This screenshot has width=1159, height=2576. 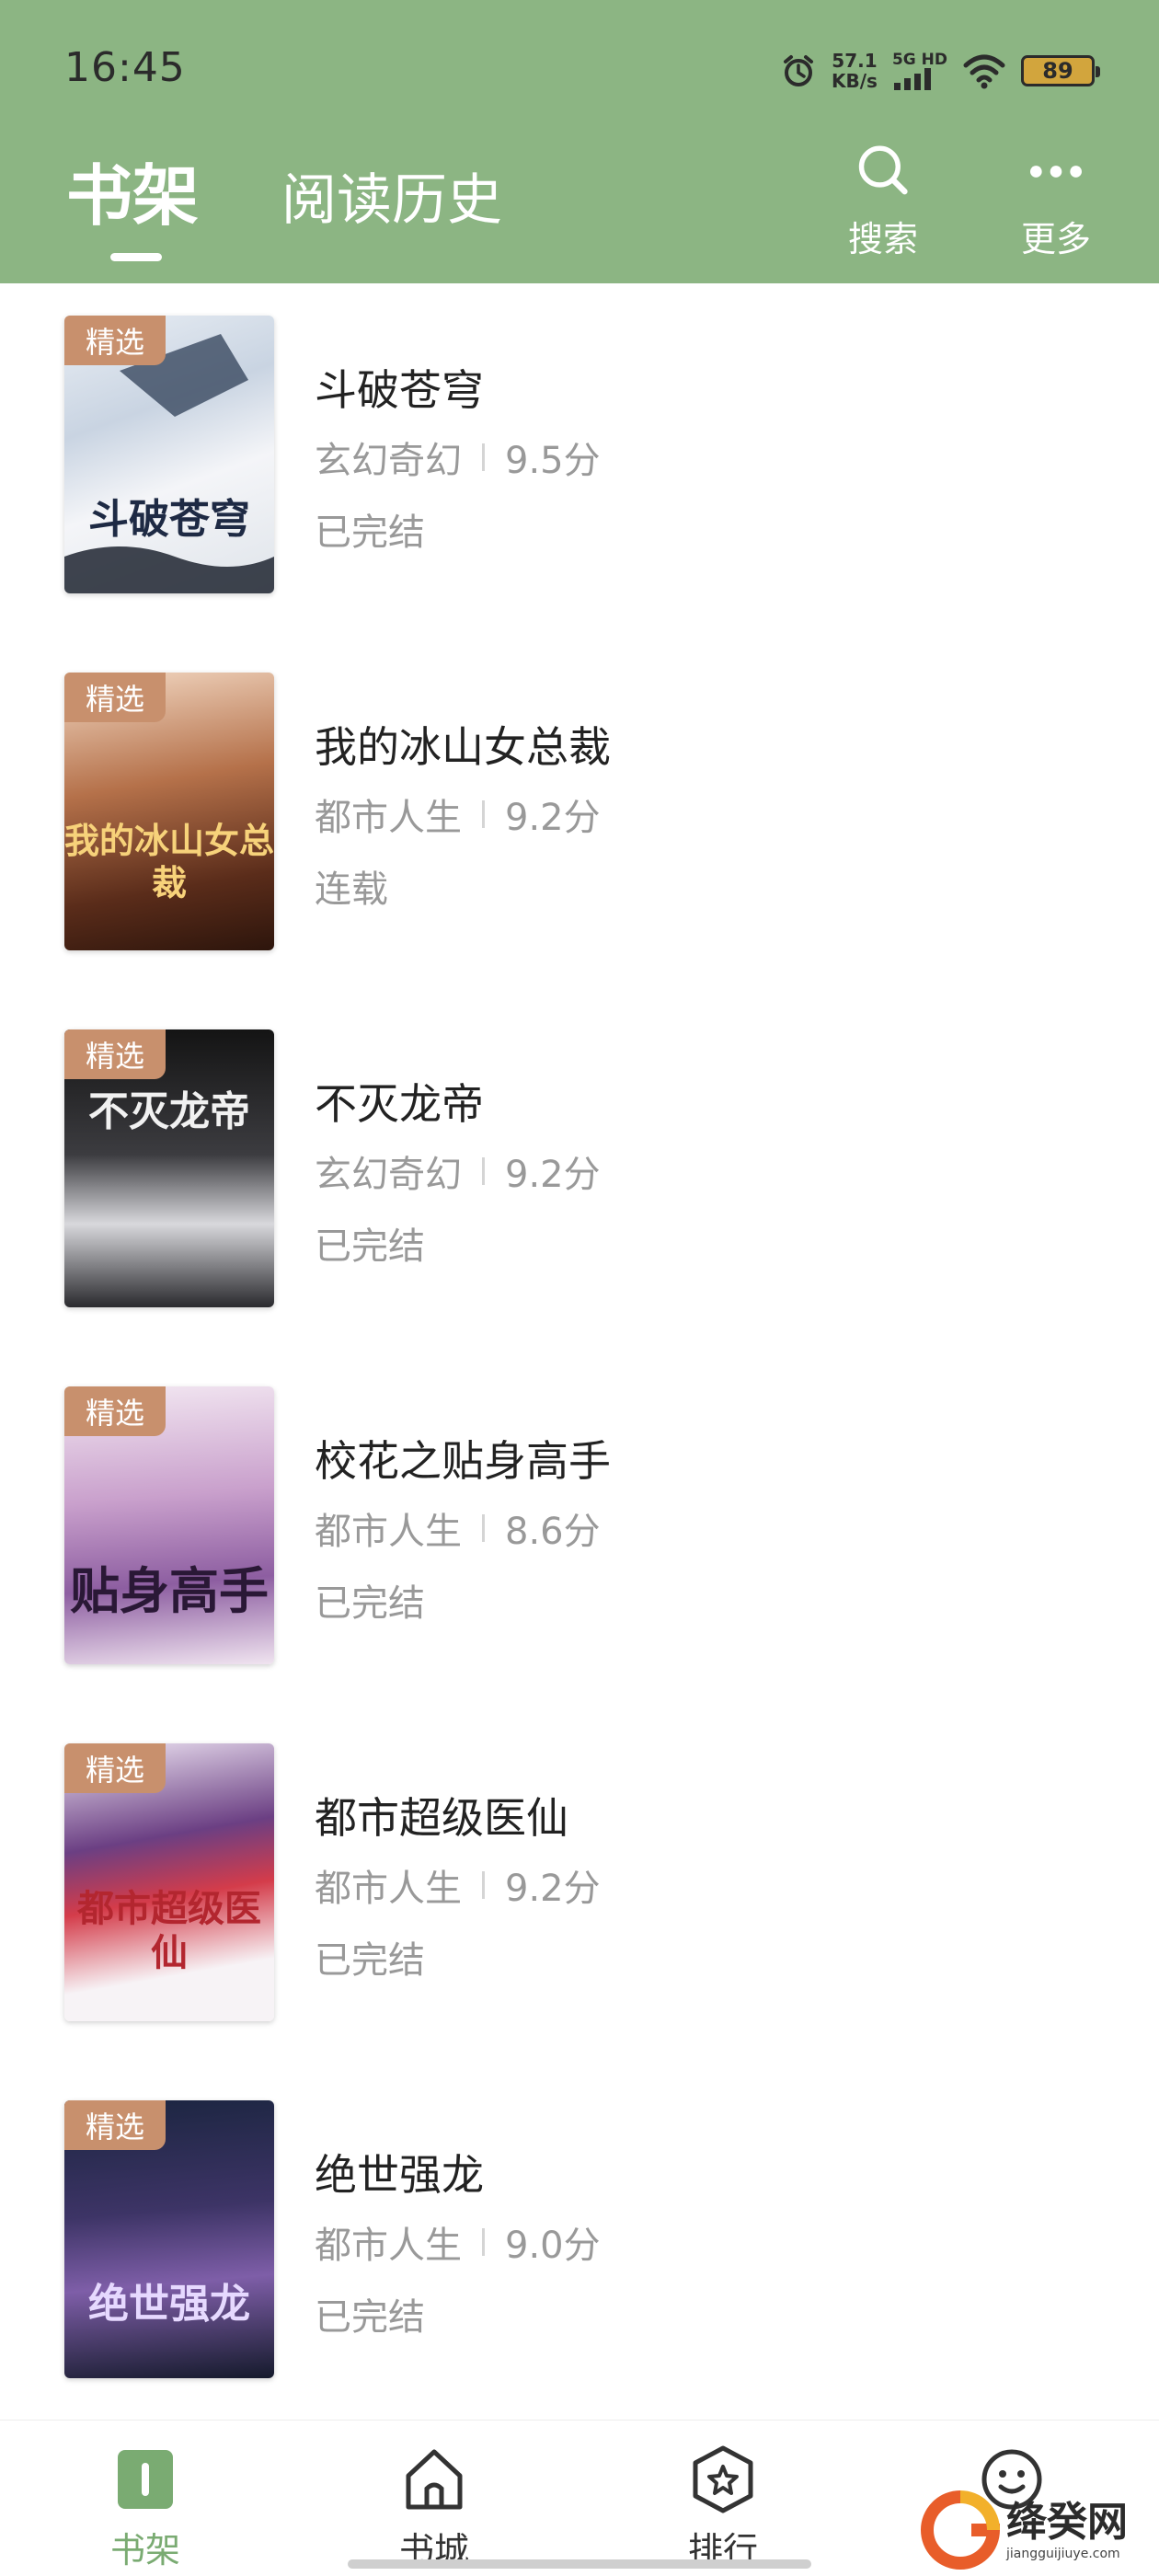 I want to click on more-dots-icon, so click(x=1056, y=172).